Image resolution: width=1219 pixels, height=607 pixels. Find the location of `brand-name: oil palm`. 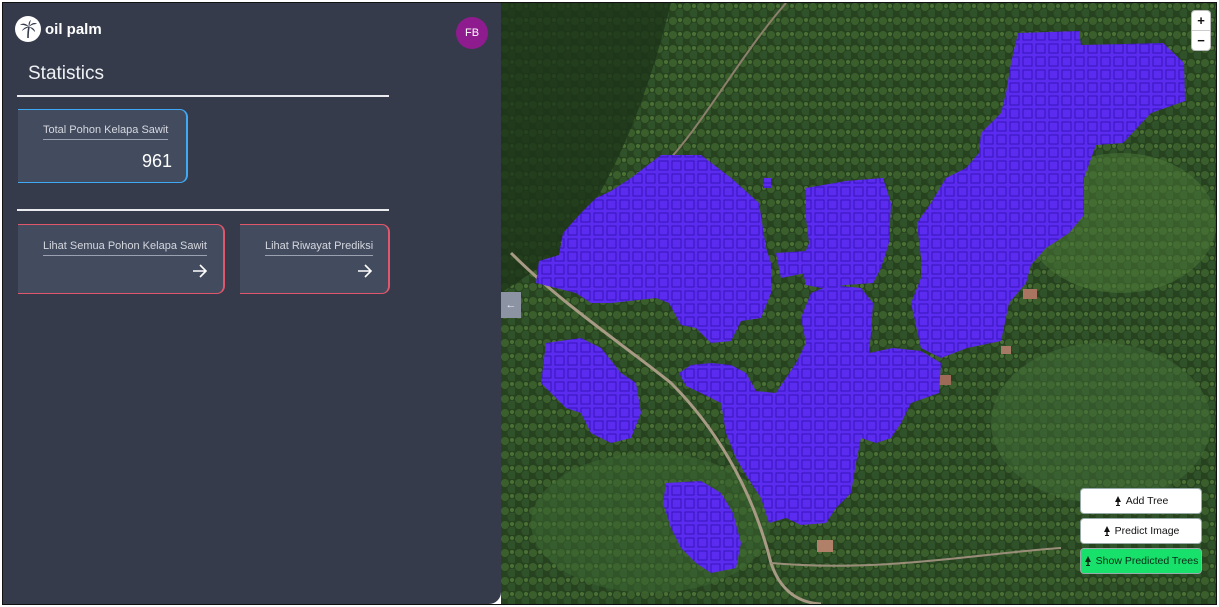

brand-name: oil palm is located at coordinates (73, 29).